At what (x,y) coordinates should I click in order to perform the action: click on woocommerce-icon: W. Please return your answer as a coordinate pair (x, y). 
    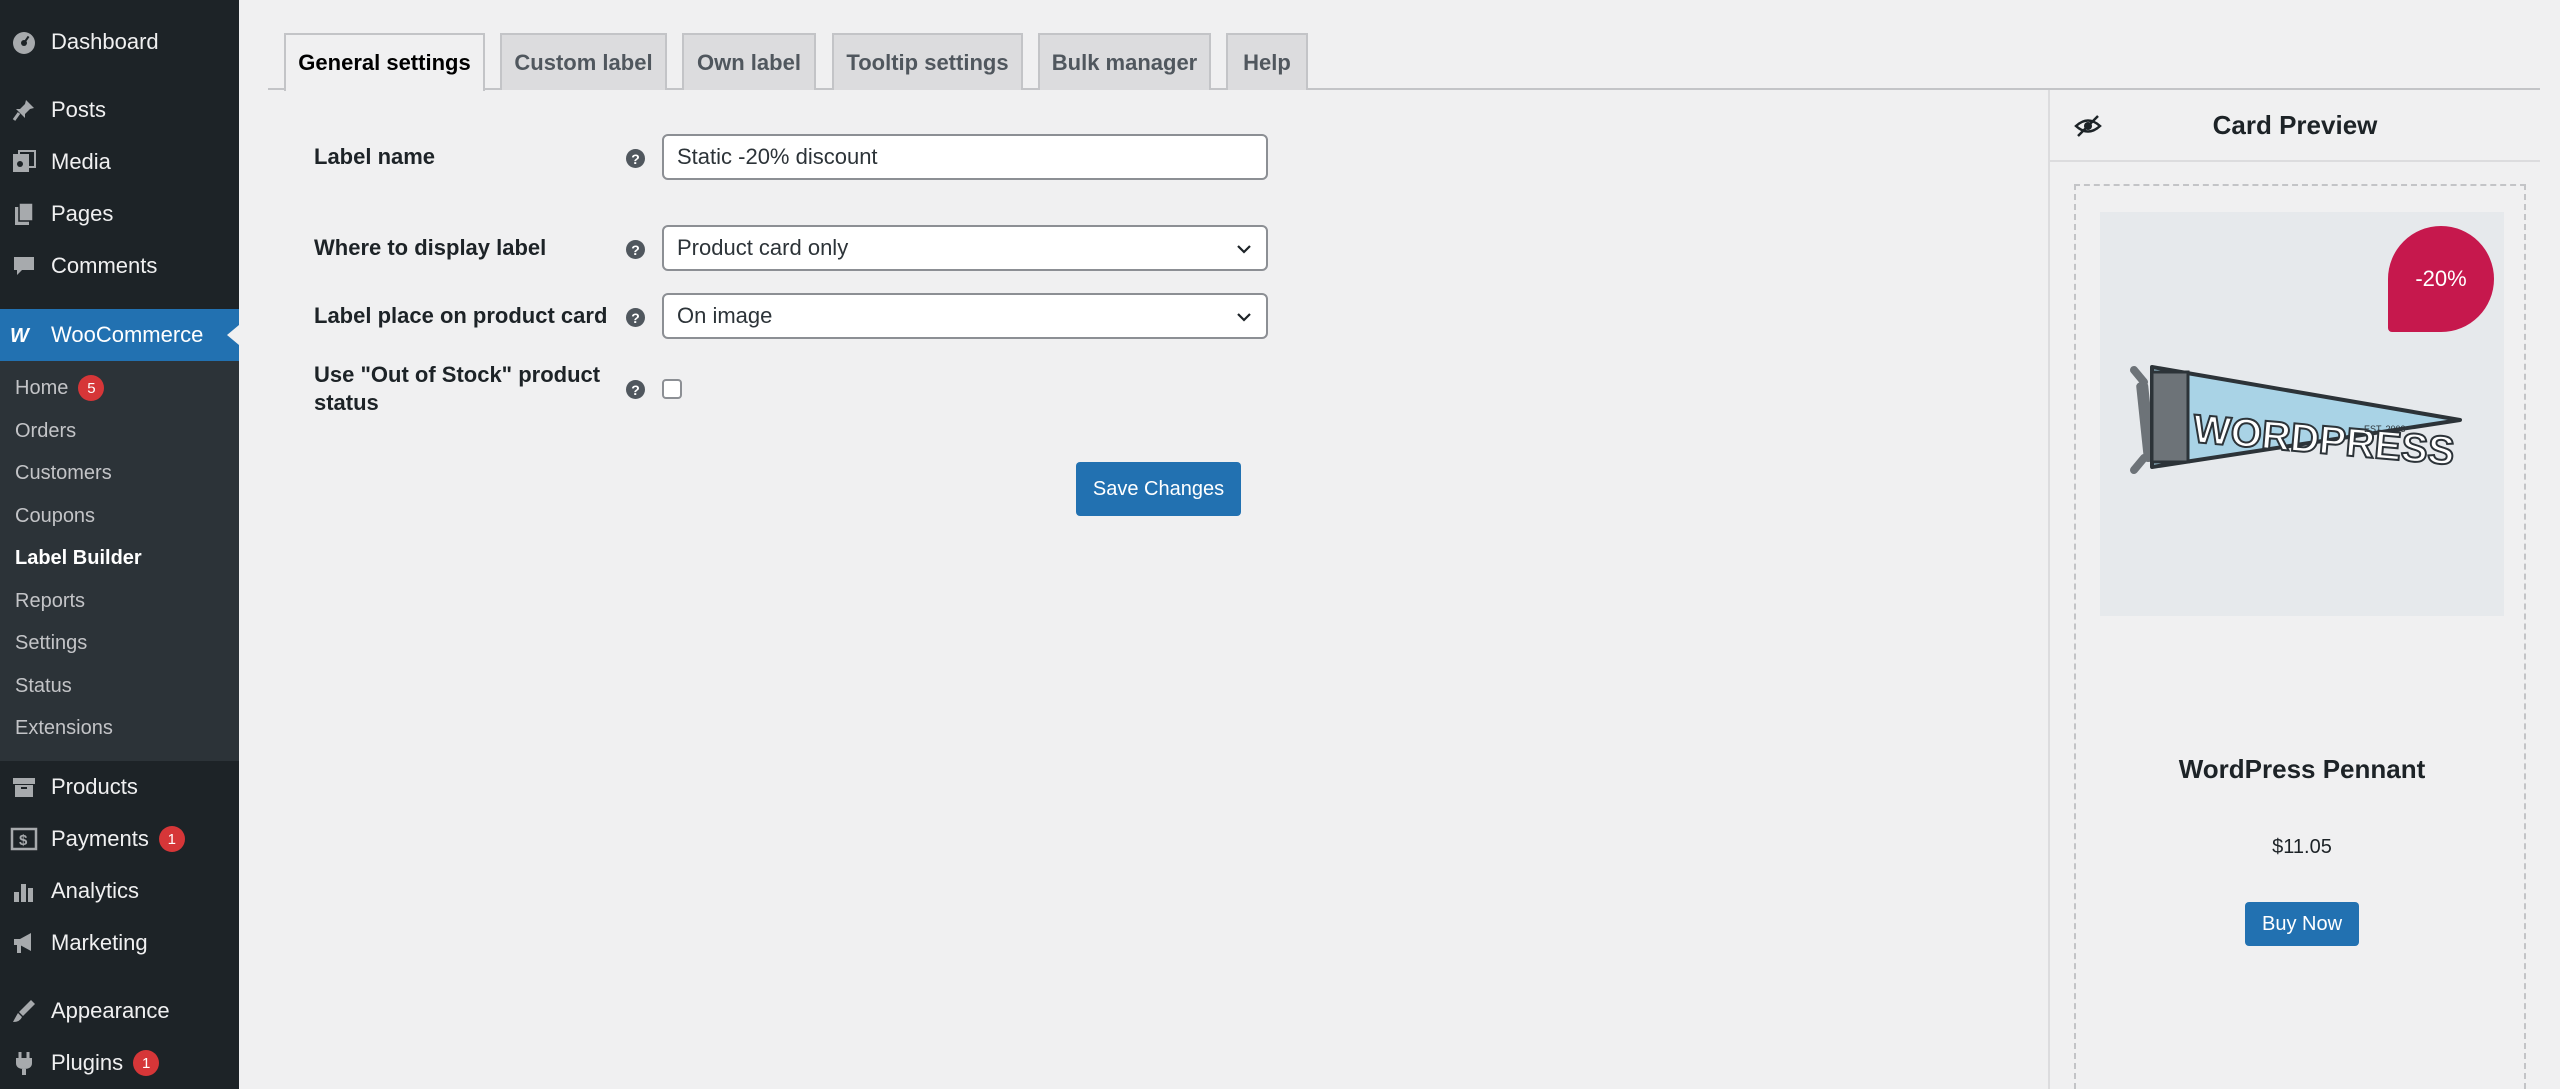
    Looking at the image, I should click on (24, 335).